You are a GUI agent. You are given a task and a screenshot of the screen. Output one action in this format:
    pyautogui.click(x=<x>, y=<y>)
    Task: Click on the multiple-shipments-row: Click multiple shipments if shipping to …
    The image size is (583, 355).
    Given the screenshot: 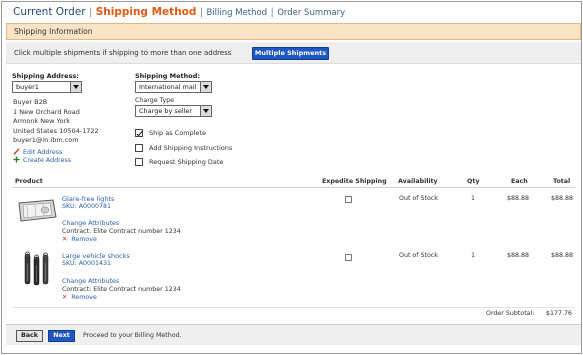 What is the action you would take?
    pyautogui.click(x=293, y=53)
    